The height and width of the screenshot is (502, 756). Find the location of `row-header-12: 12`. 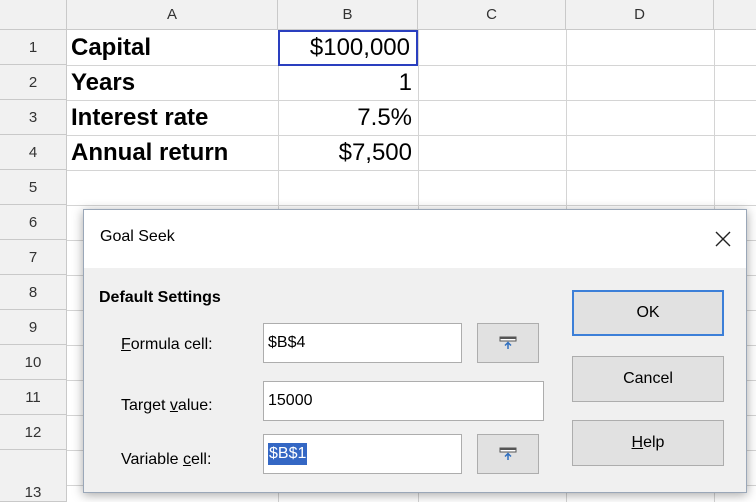

row-header-12: 12 is located at coordinates (33, 432).